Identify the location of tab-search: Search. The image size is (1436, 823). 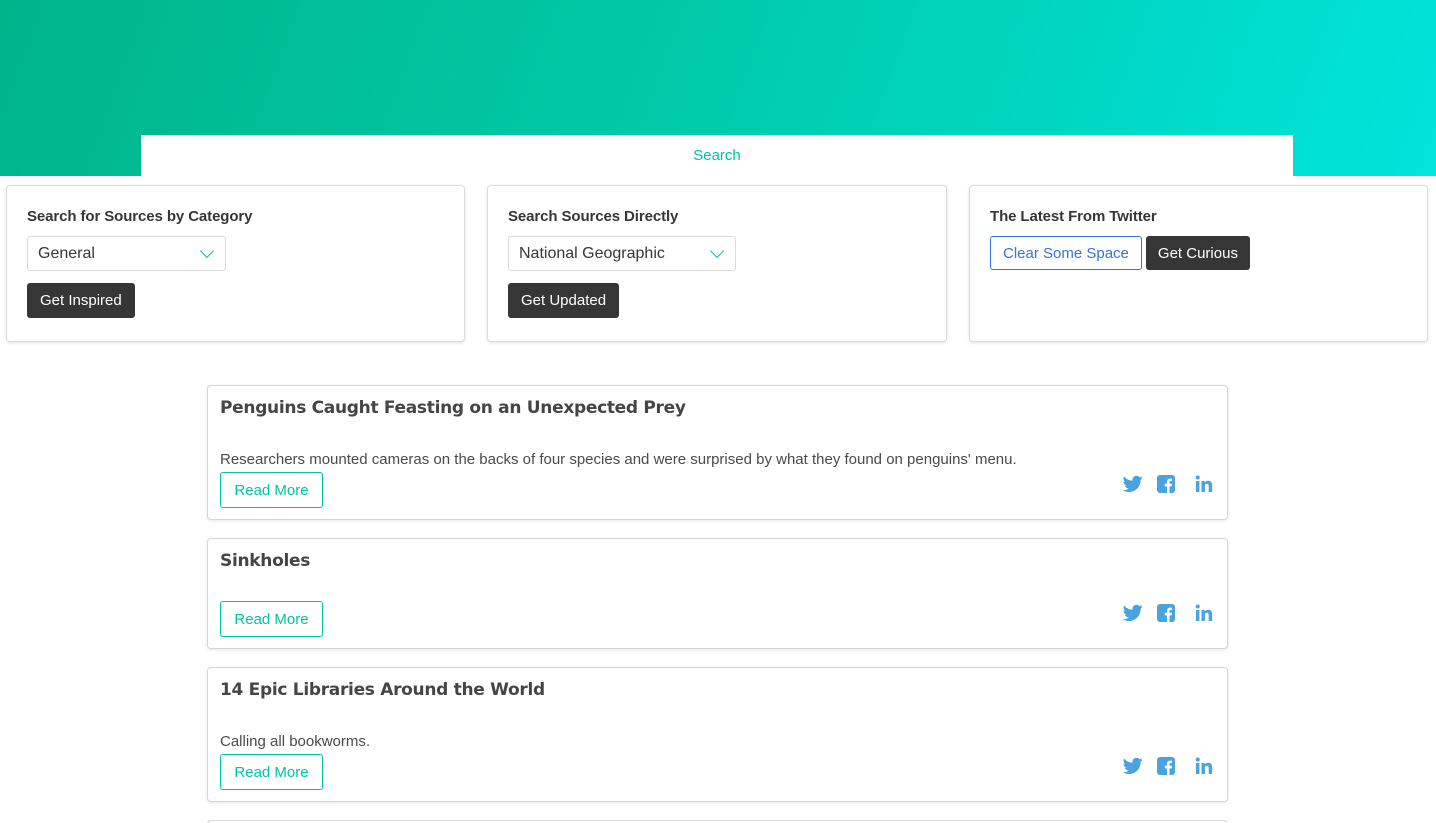
(717, 155).